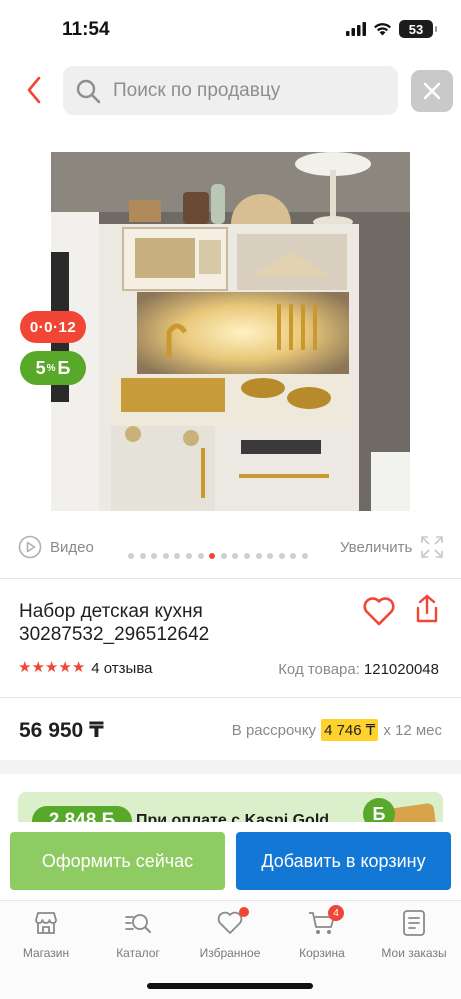  Describe the element at coordinates (412, 730) in the screenshot. I see `installment-suffix: х 12 мес` at that location.